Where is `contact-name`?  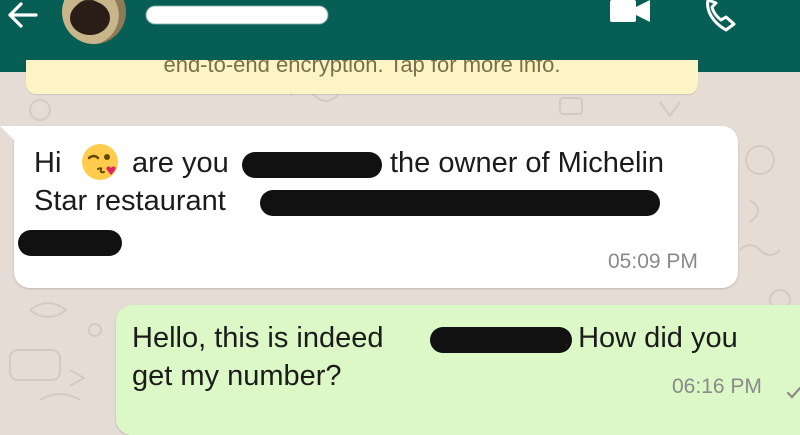 contact-name is located at coordinates (237, 14).